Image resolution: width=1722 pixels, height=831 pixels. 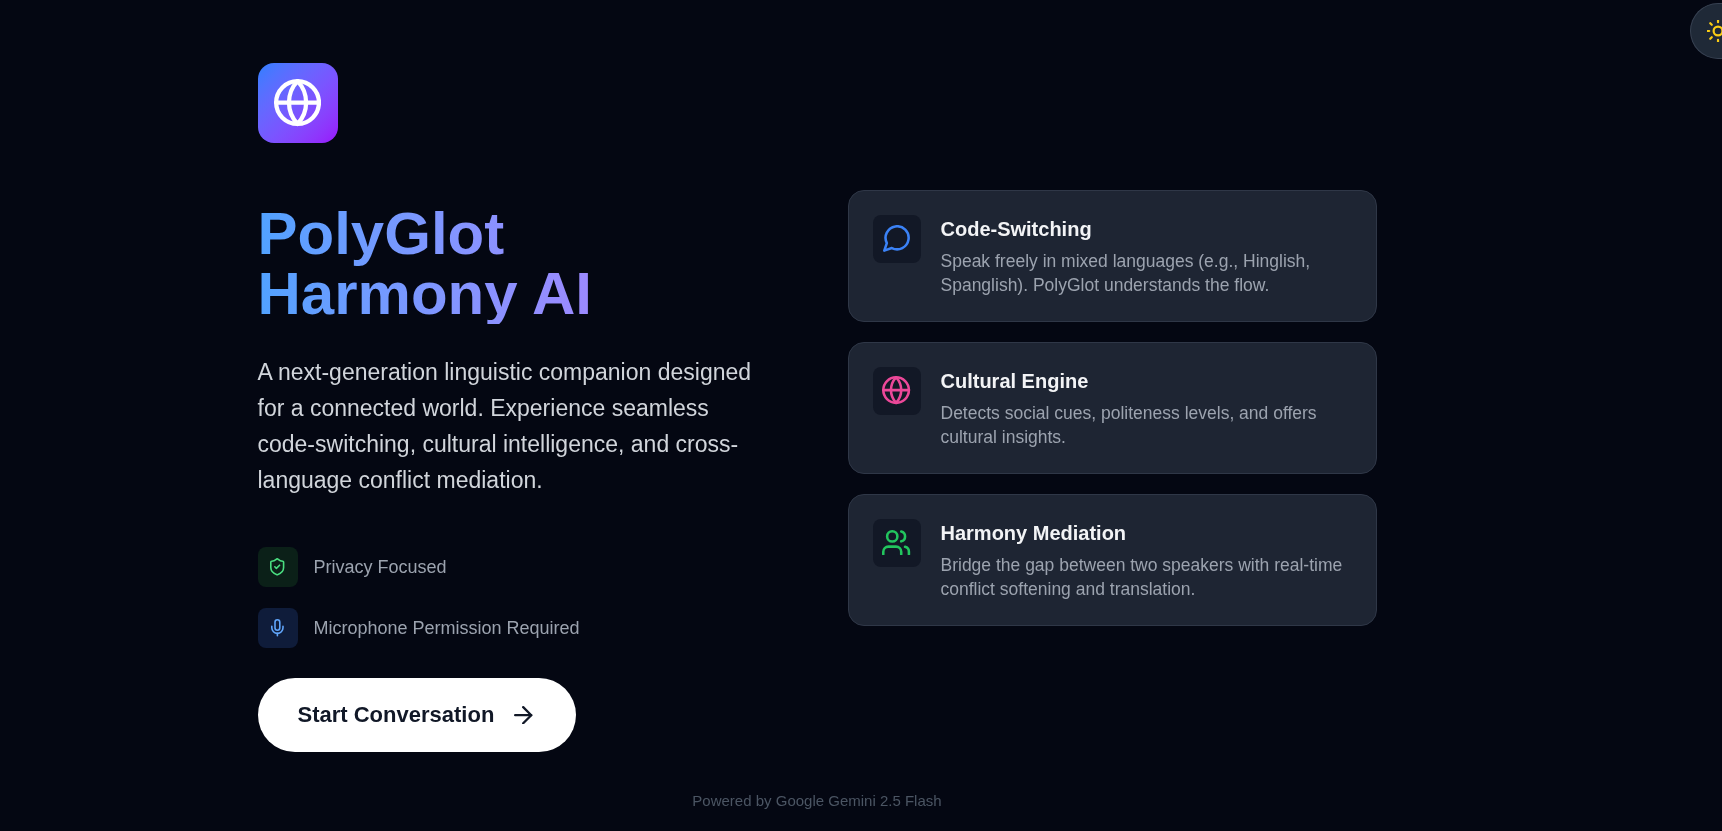 I want to click on footer-credit: Powered by Google Gemini 2.5 Flash, so click(x=817, y=801).